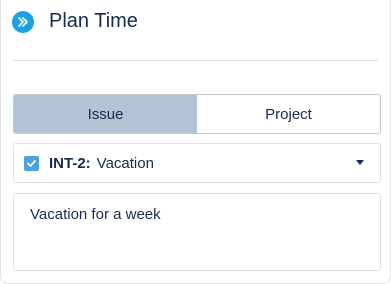 The width and height of the screenshot is (391, 284). What do you see at coordinates (105, 114) in the screenshot?
I see `issue-toggle-button: Issue` at bounding box center [105, 114].